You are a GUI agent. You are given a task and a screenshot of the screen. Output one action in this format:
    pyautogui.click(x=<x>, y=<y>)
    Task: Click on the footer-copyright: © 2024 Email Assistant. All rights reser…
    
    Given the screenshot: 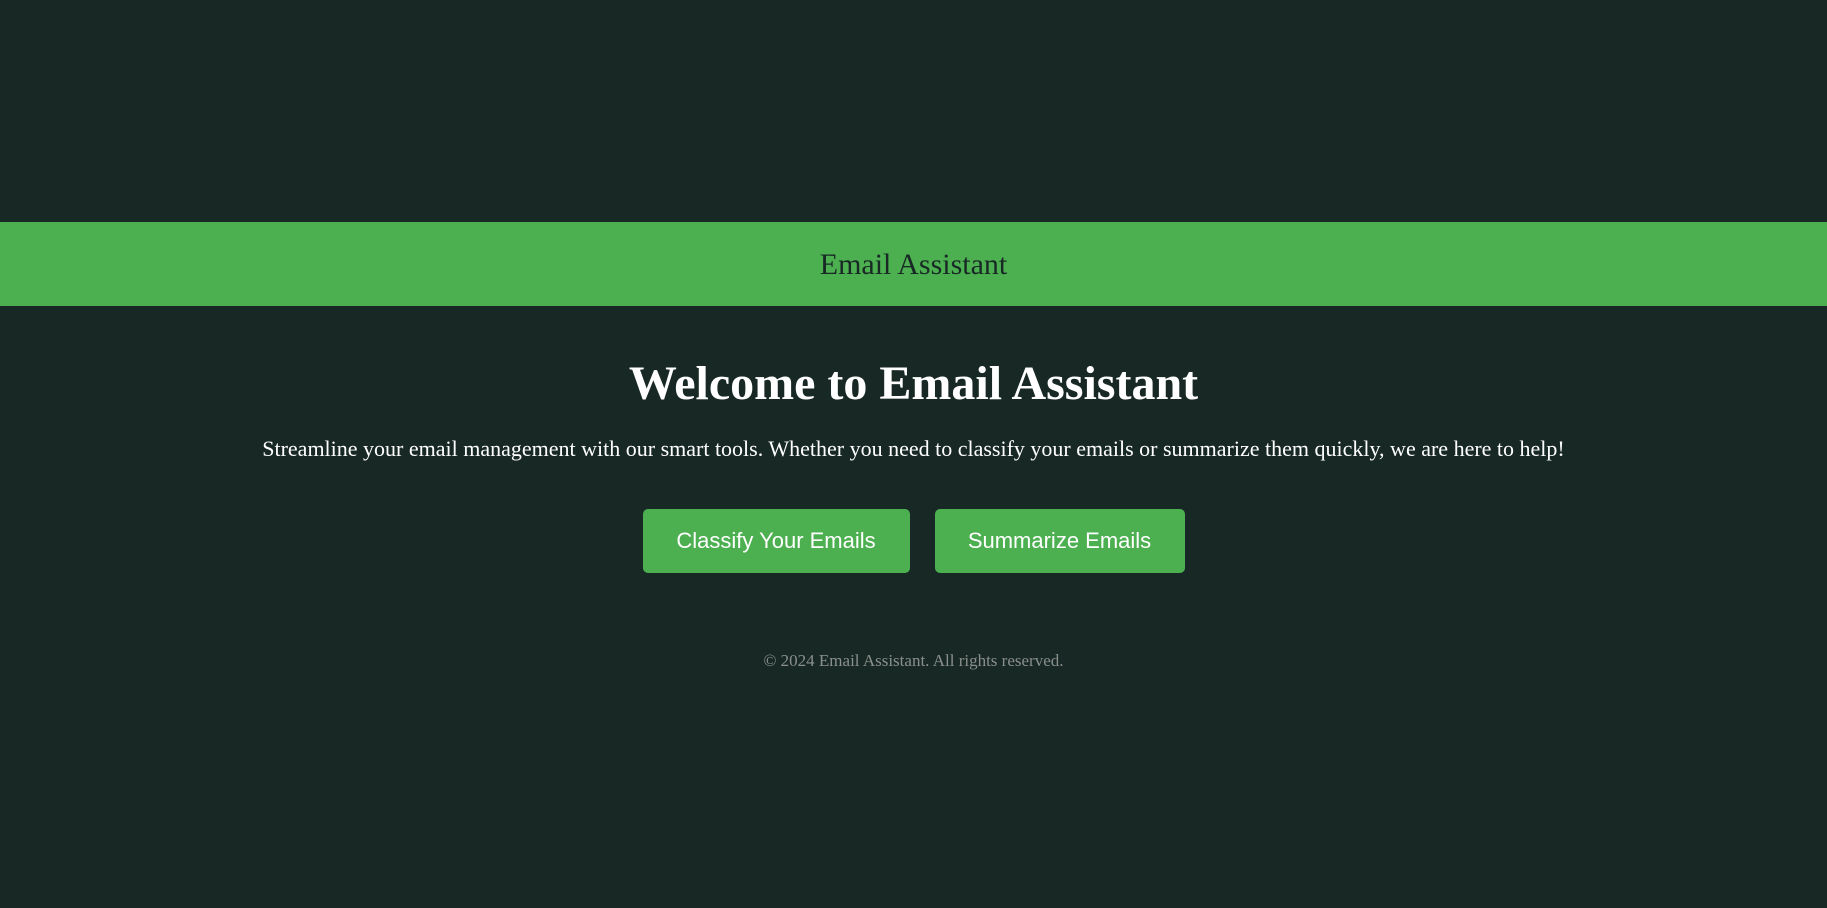 What is the action you would take?
    pyautogui.click(x=913, y=660)
    